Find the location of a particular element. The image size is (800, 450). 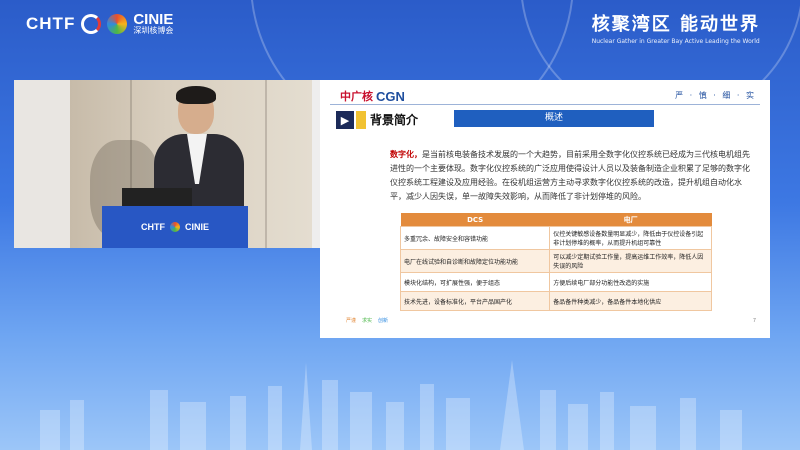

chevron-right-icon: ▶ is located at coordinates (345, 120).